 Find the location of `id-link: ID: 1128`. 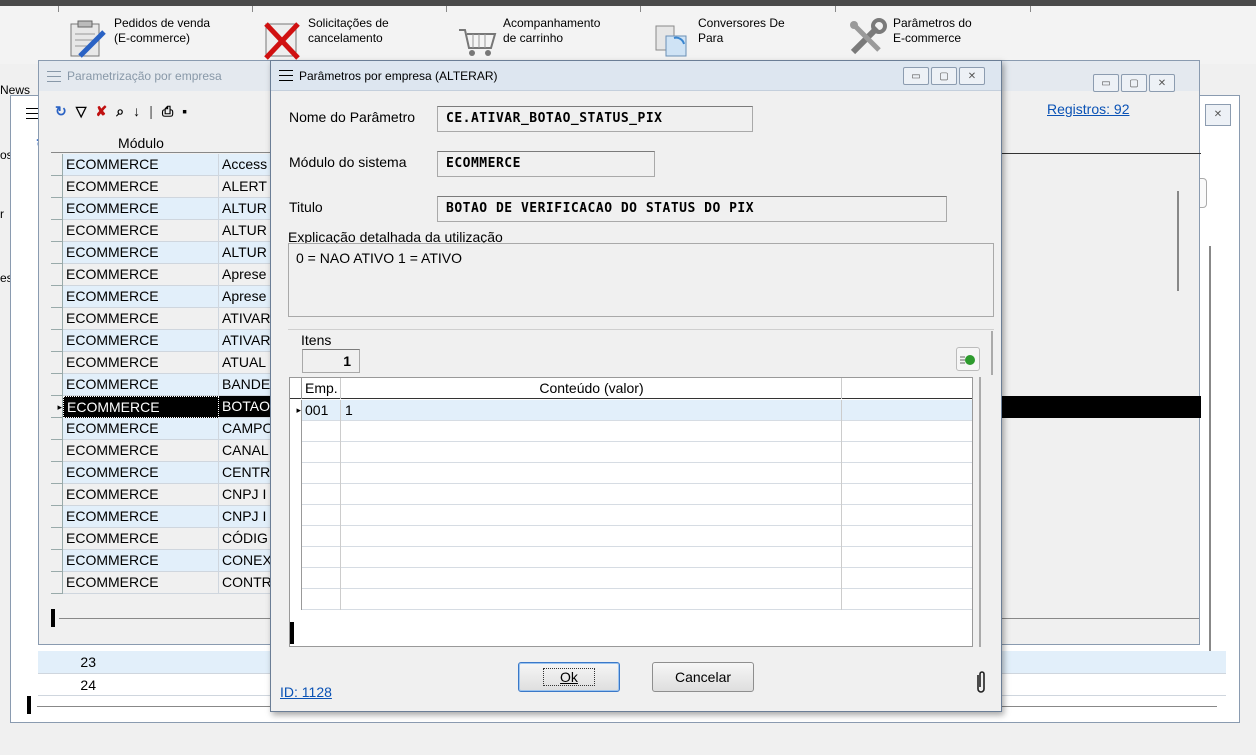

id-link: ID: 1128 is located at coordinates (306, 692).